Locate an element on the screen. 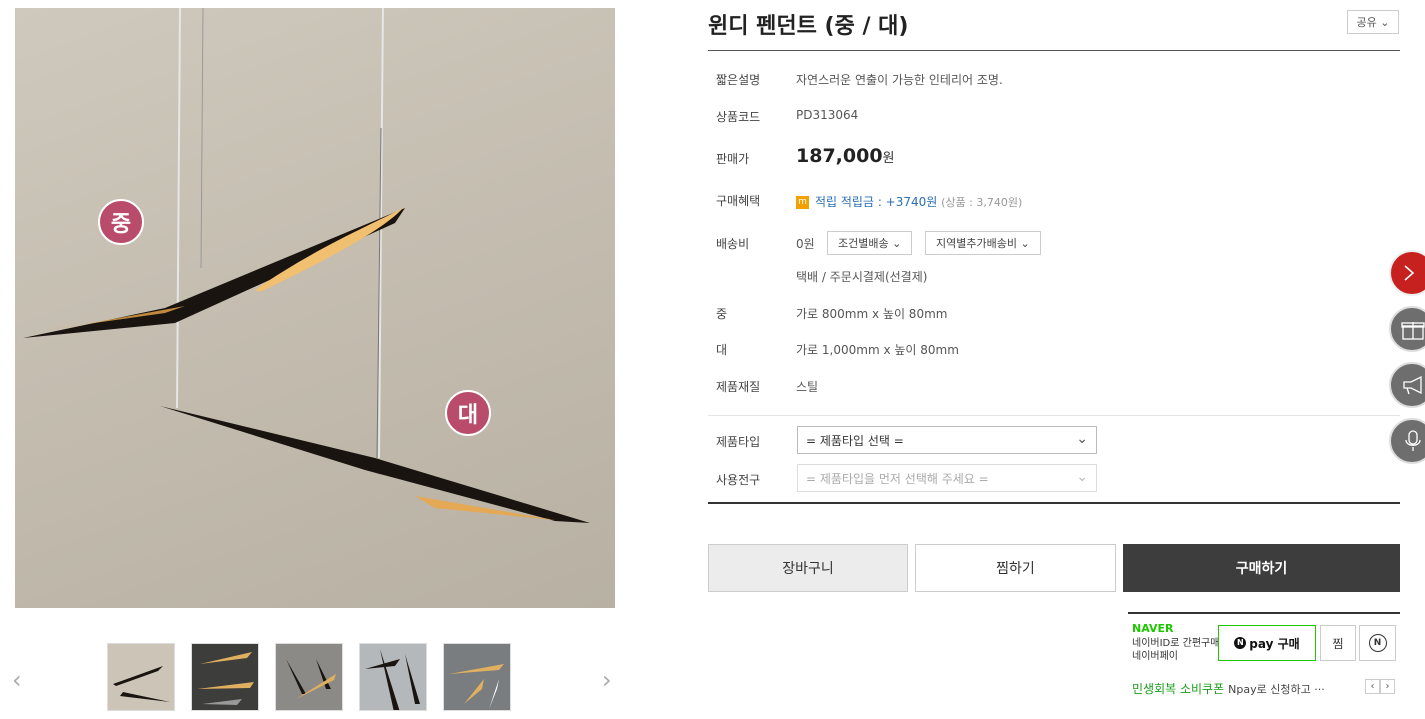 Image resolution: width=1425 pixels, height=719 pixels. megaphone-icon is located at coordinates (1412, 385).